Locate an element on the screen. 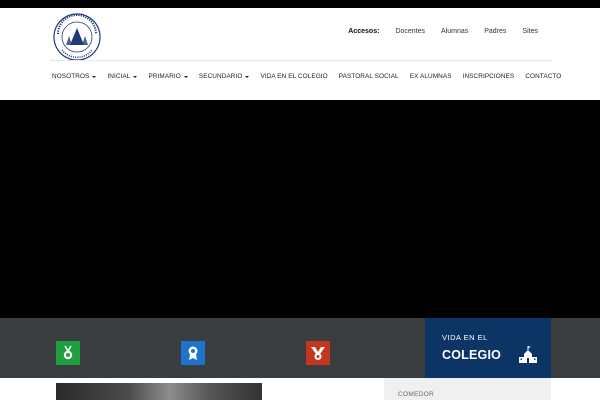  nav-item-inscripciones: INSCRIPCIONES is located at coordinates (489, 76).